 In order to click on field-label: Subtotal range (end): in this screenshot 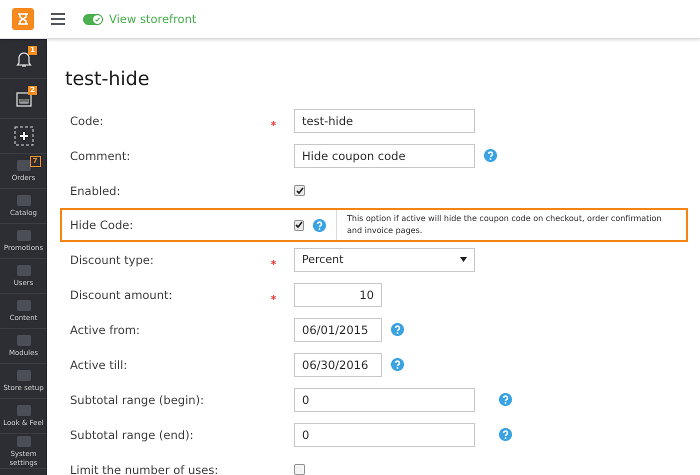, I will do `click(132, 435)`.